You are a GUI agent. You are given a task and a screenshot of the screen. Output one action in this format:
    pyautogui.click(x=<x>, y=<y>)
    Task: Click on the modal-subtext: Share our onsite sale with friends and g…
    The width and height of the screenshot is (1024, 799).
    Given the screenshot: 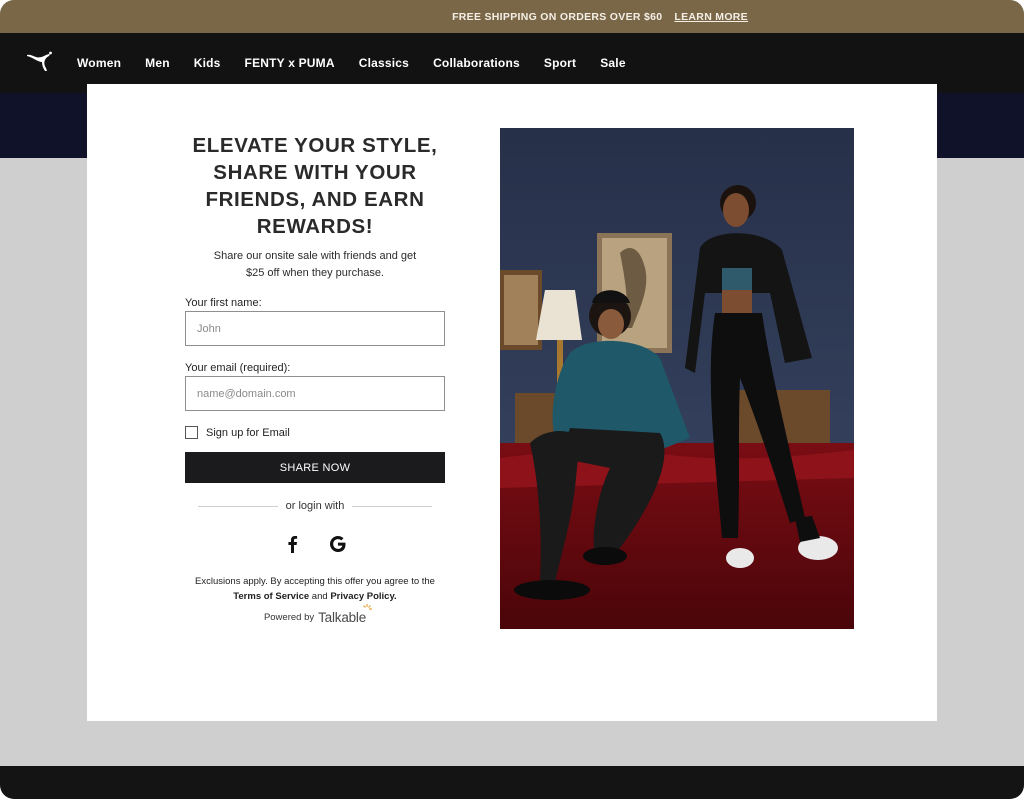 What is the action you would take?
    pyautogui.click(x=315, y=264)
    